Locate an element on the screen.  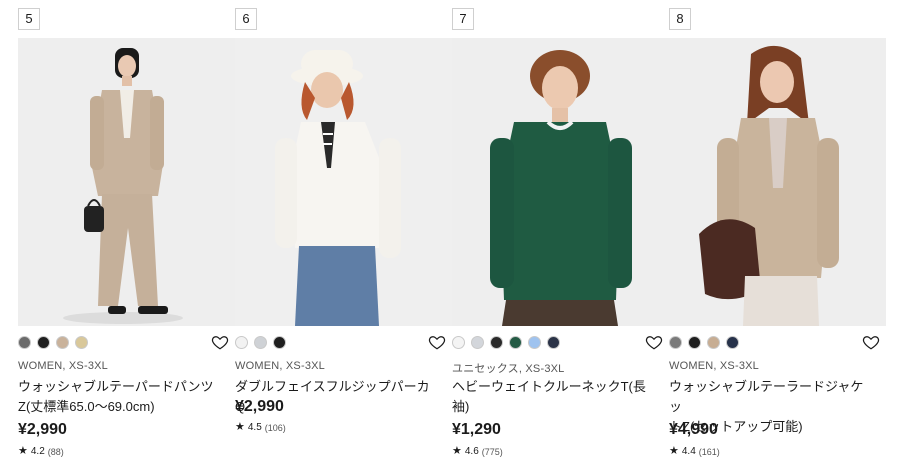
product-rating: ★ 4.2 (88) is located at coordinates (41, 451).